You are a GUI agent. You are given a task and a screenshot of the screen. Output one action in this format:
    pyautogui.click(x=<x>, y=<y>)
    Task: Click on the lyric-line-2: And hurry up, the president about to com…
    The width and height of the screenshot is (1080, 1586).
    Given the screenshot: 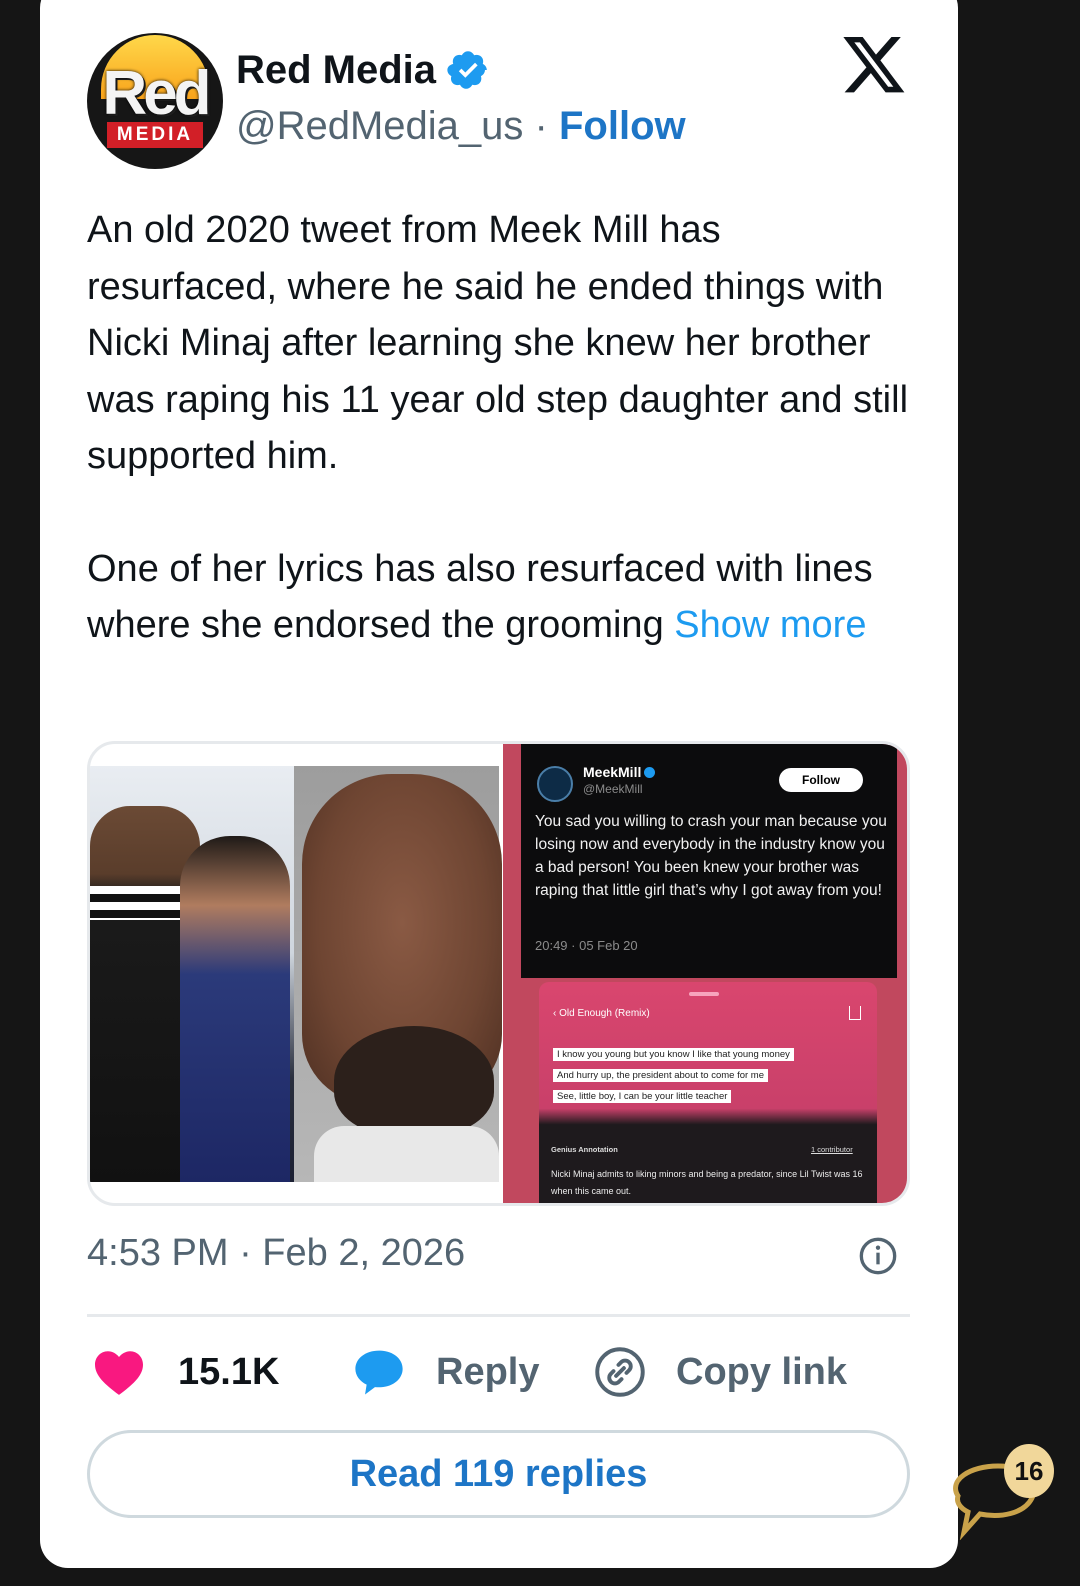 What is the action you would take?
    pyautogui.click(x=661, y=1075)
    